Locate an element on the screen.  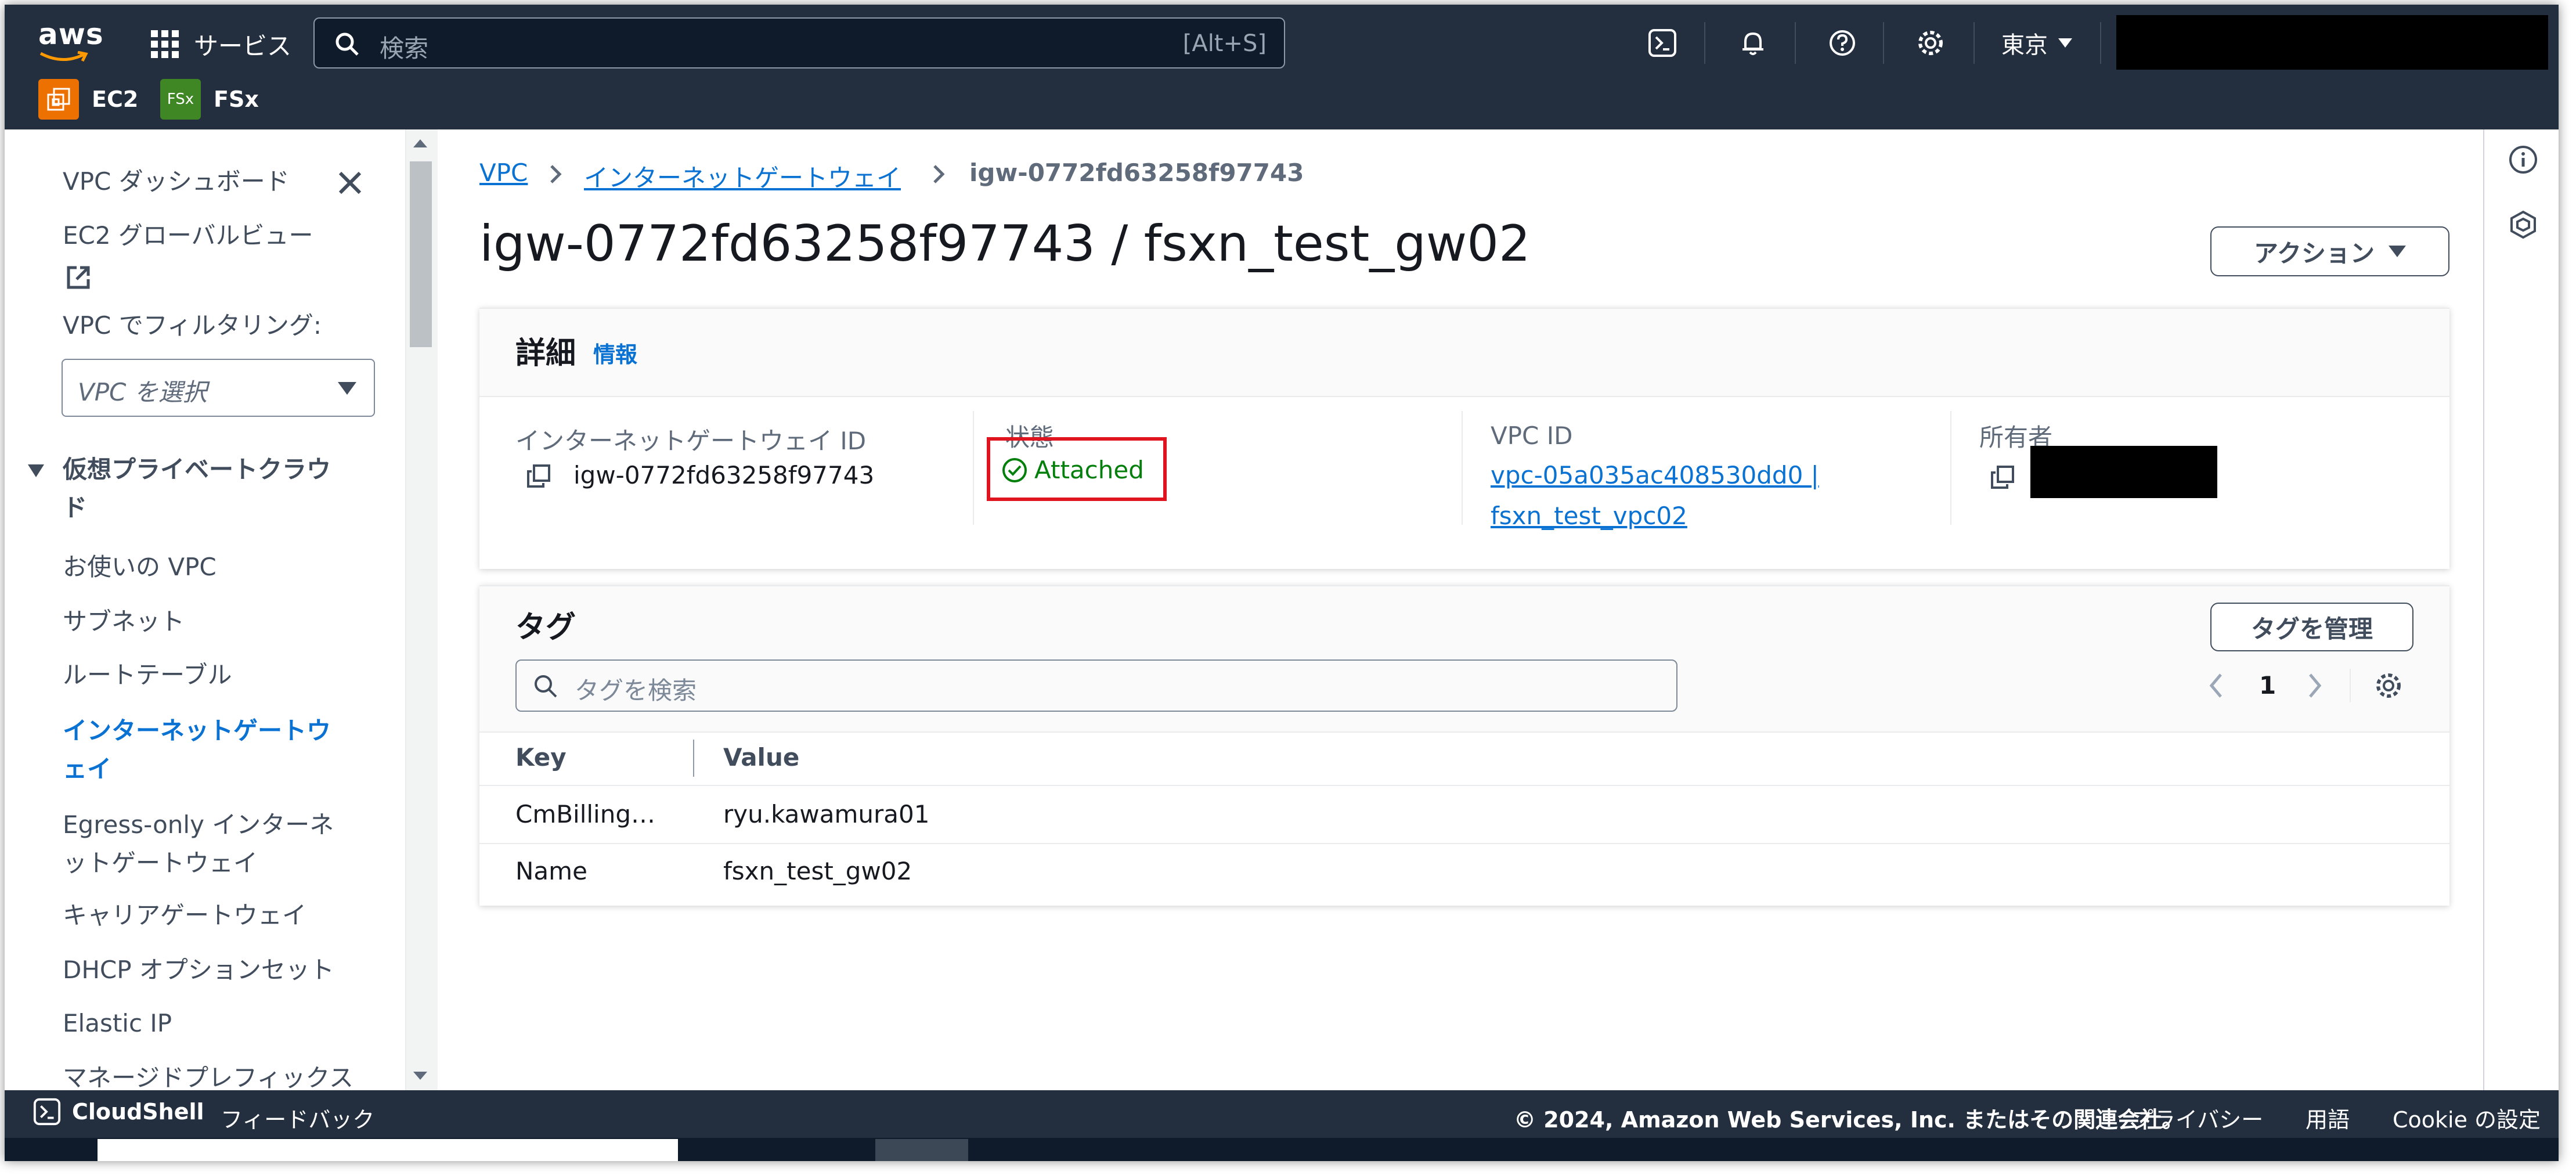
feedback-link: フィードバック is located at coordinates (298, 1118).